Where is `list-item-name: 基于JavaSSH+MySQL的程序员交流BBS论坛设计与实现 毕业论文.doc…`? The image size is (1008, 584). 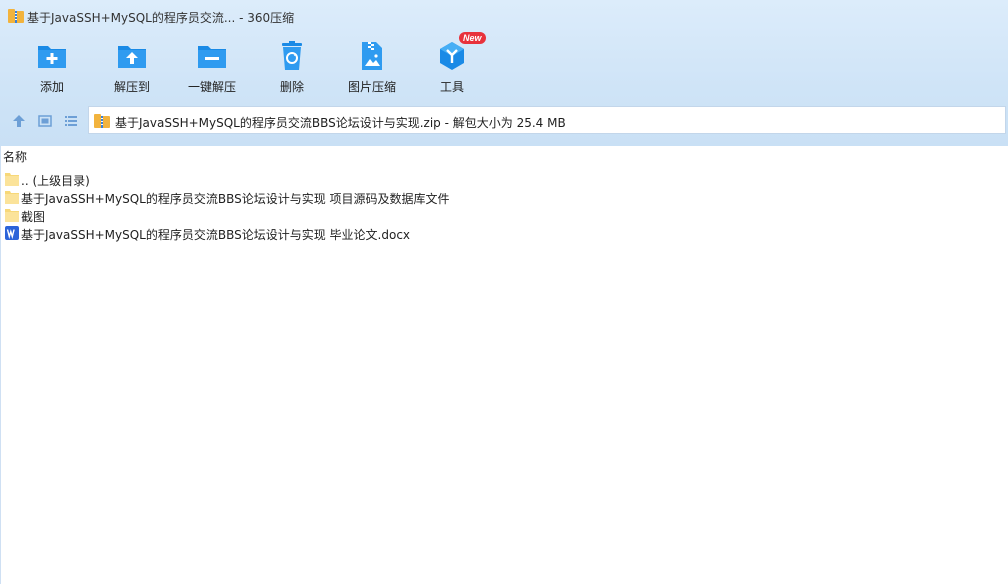
list-item-name: 基于JavaSSH+MySQL的程序员交流BBS论坛设计与实现 毕业论文.doc… is located at coordinates (216, 235).